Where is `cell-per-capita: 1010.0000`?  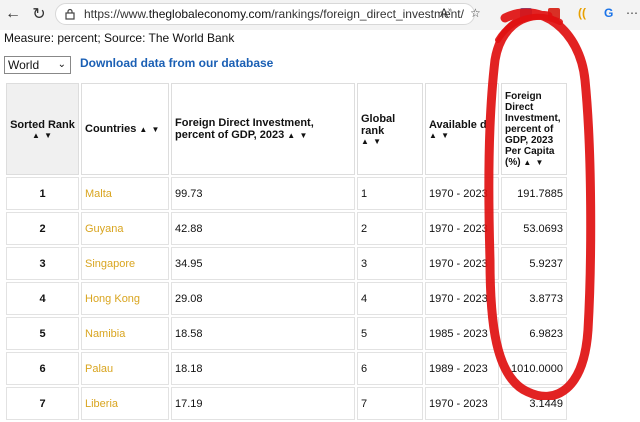
cell-per-capita: 1010.0000 is located at coordinates (534, 368).